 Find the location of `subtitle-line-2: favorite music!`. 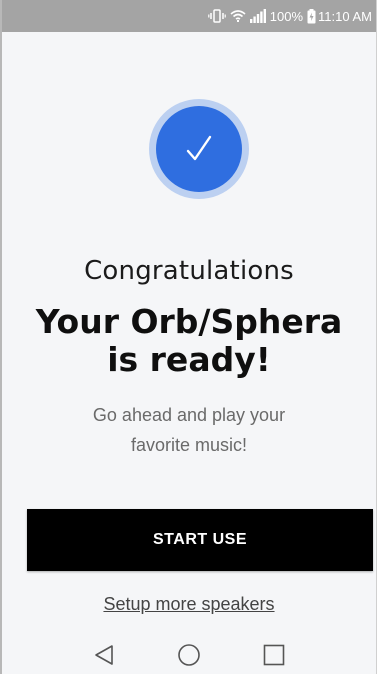

subtitle-line-2: favorite music! is located at coordinates (189, 445).